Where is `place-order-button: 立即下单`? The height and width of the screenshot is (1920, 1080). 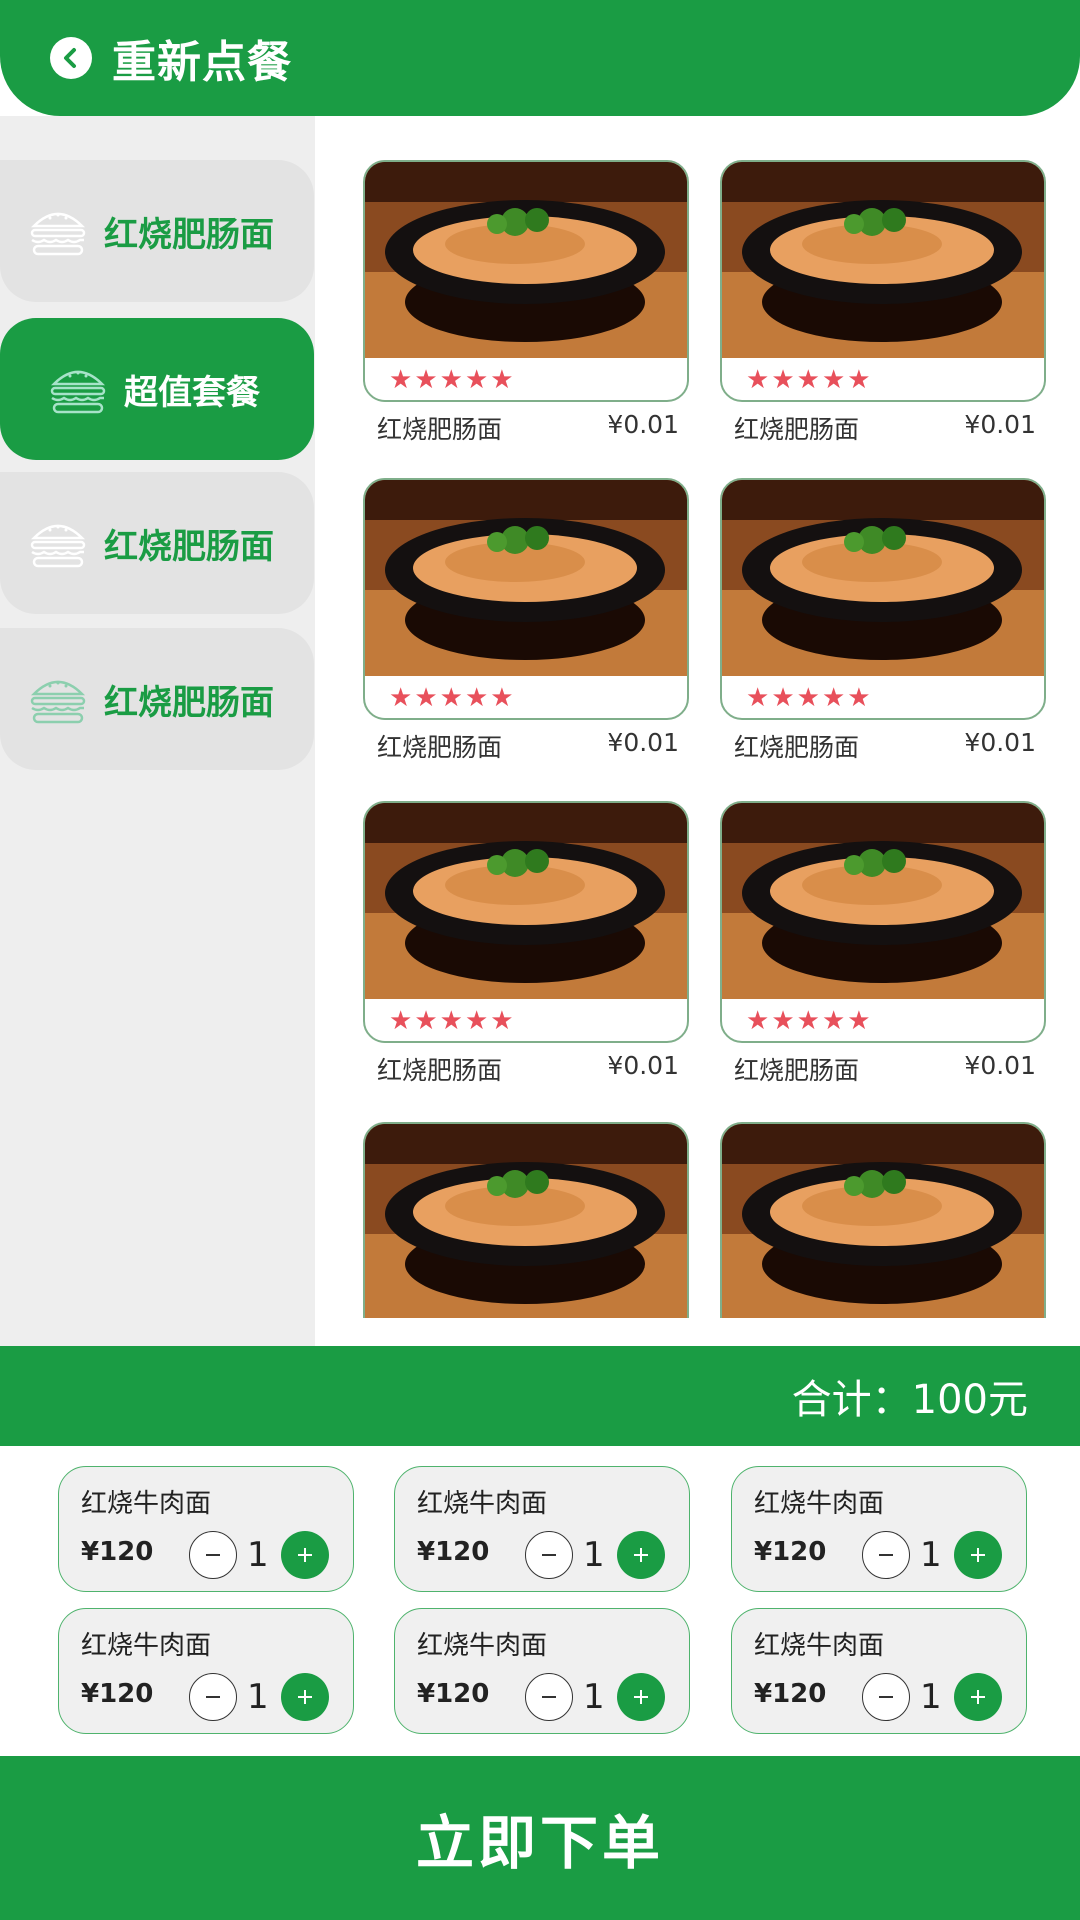 place-order-button: 立即下单 is located at coordinates (540, 1838).